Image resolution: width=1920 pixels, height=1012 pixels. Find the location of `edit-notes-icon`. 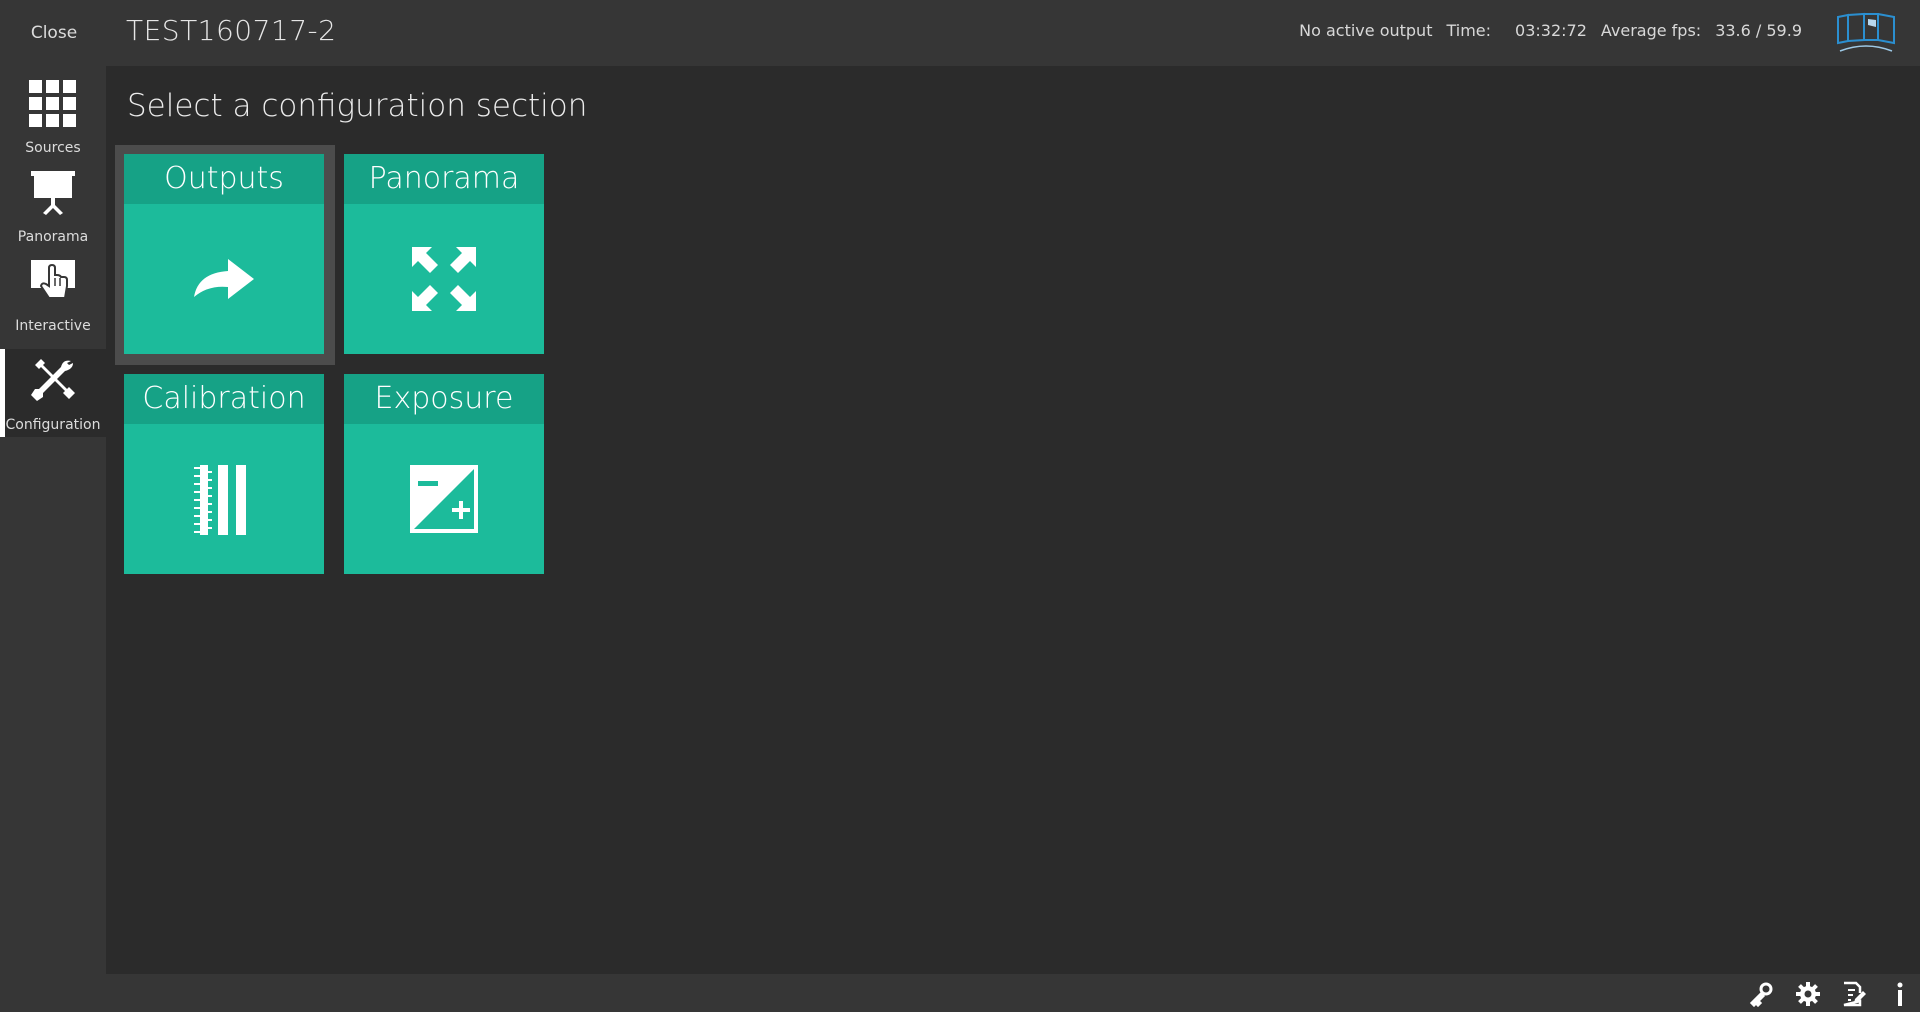

edit-notes-icon is located at coordinates (1853, 994).